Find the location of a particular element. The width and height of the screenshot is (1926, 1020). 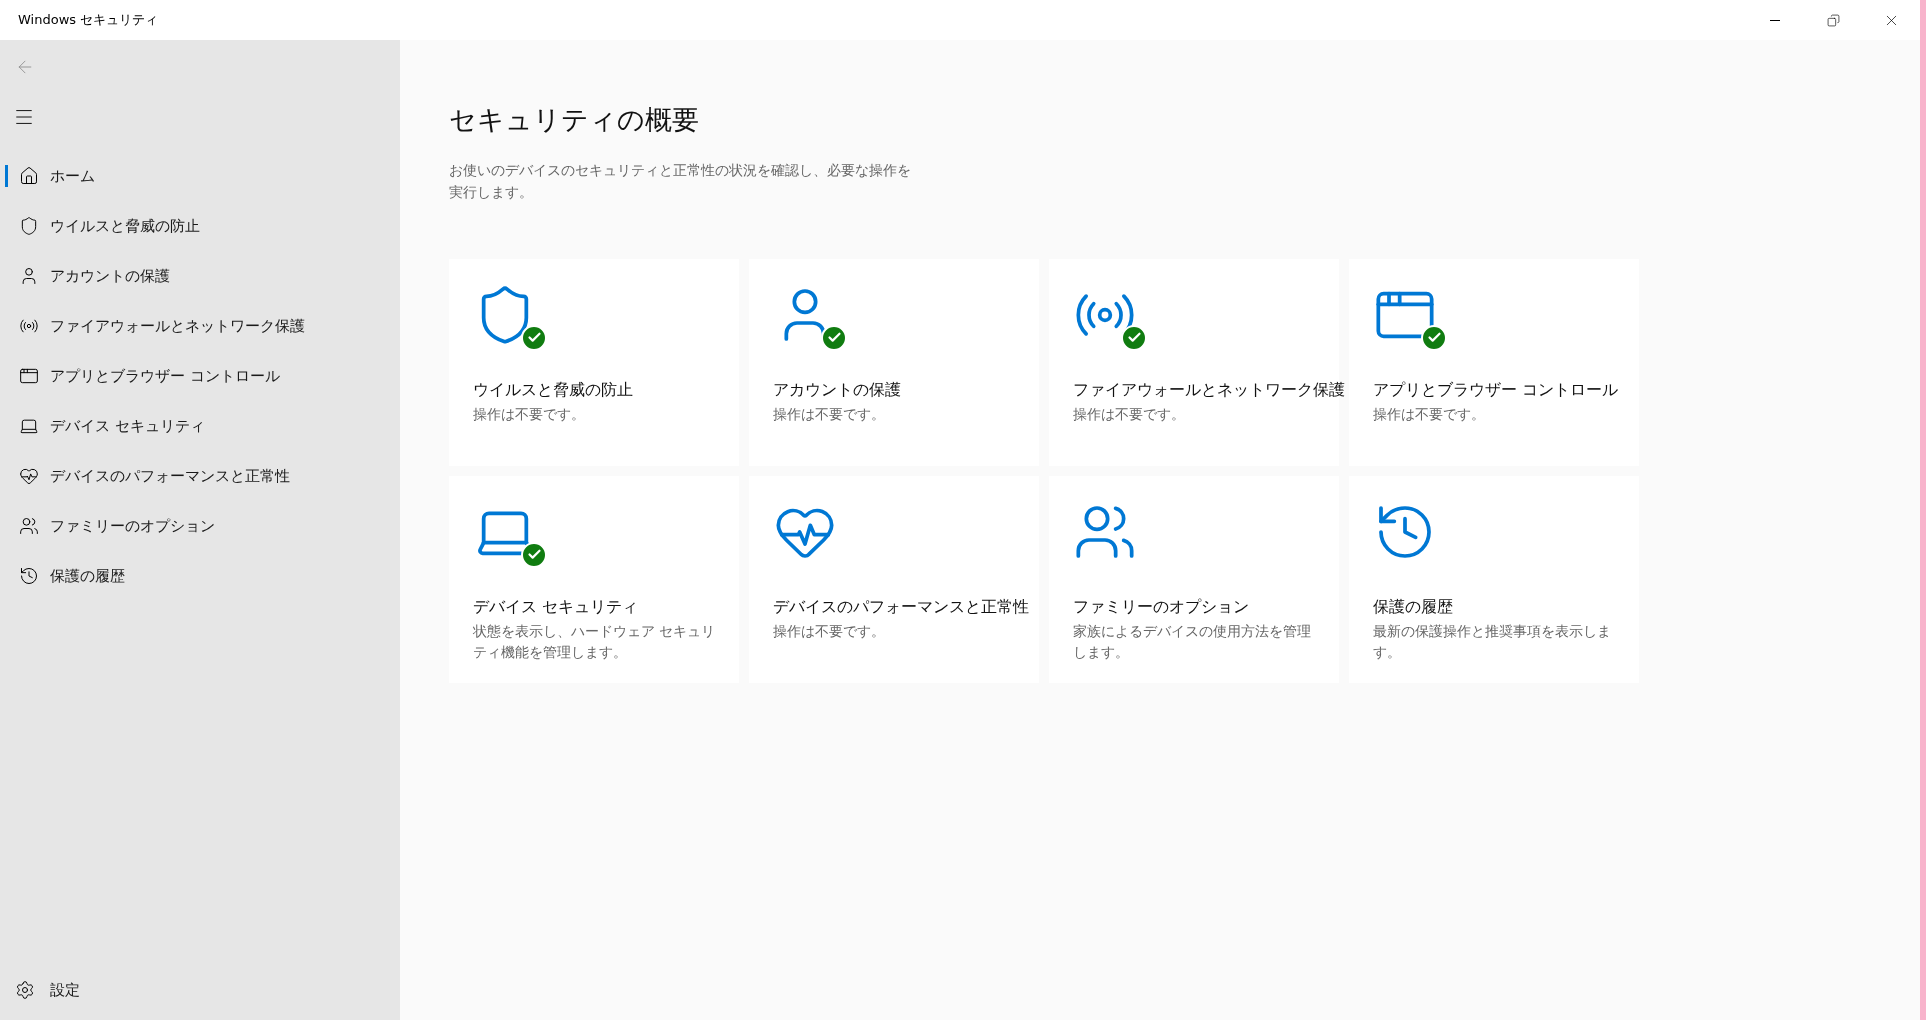

card-title: アカウントの保護 is located at coordinates (837, 390).